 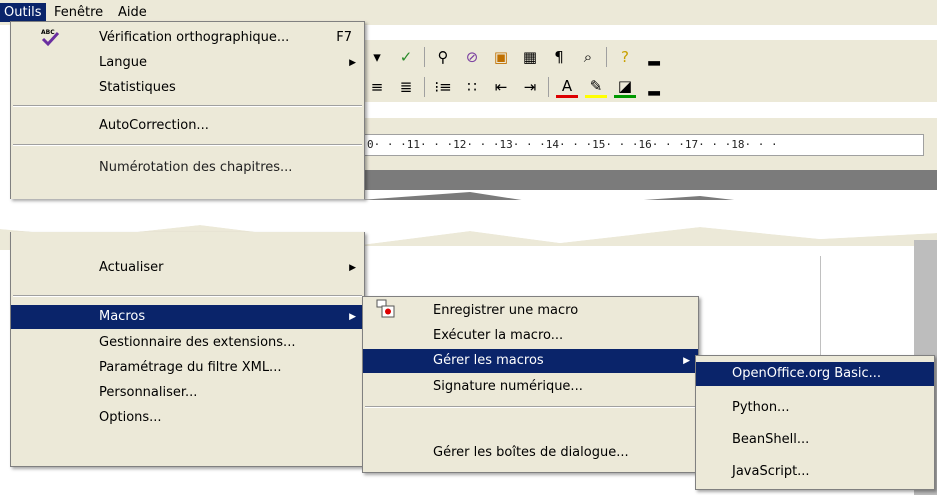 I want to click on menu-fenetre: Fenêtre, so click(x=78, y=12).